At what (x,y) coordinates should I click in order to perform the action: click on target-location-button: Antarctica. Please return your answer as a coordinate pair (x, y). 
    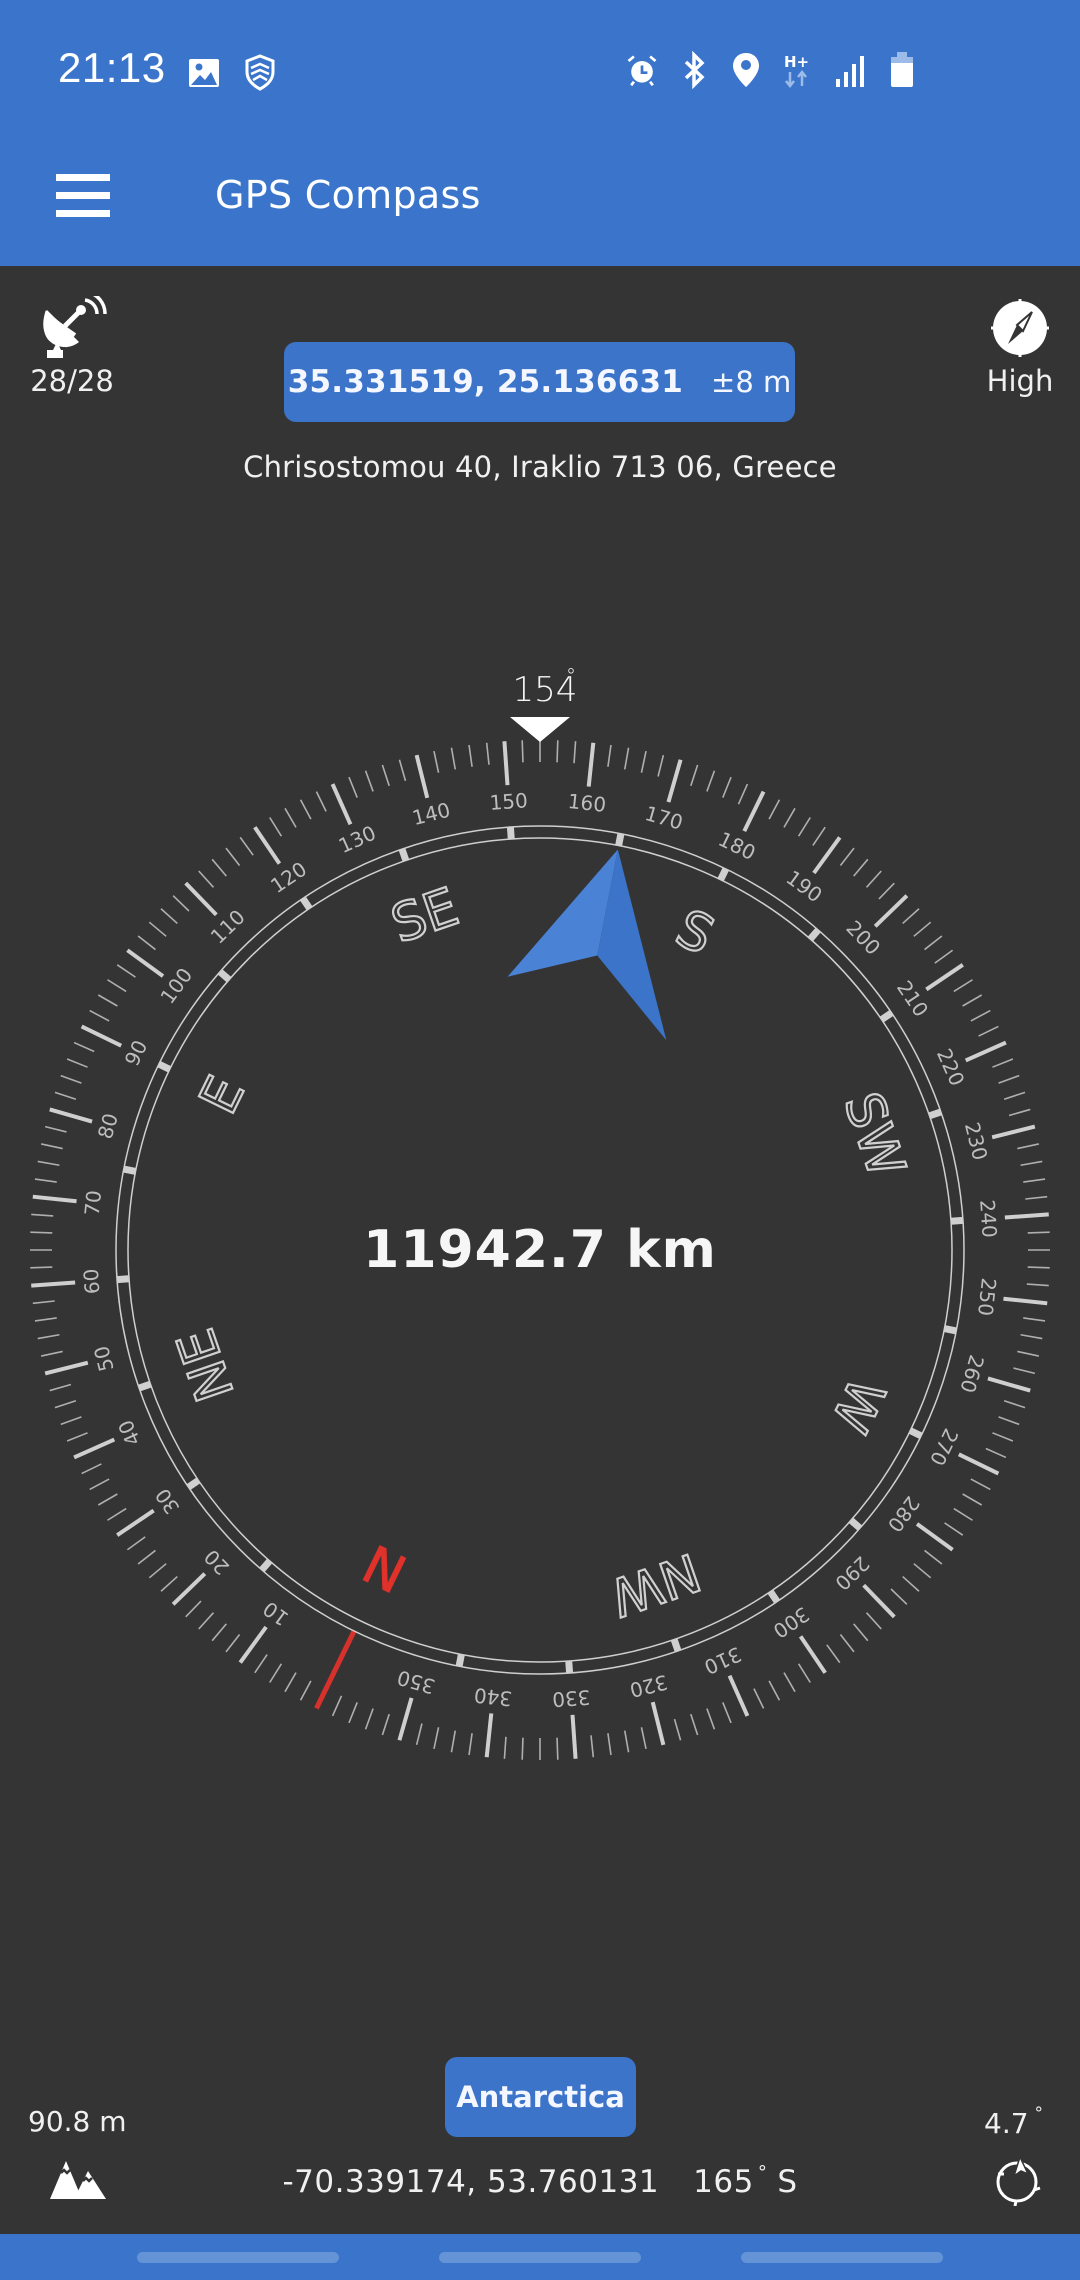
    Looking at the image, I should click on (540, 2097).